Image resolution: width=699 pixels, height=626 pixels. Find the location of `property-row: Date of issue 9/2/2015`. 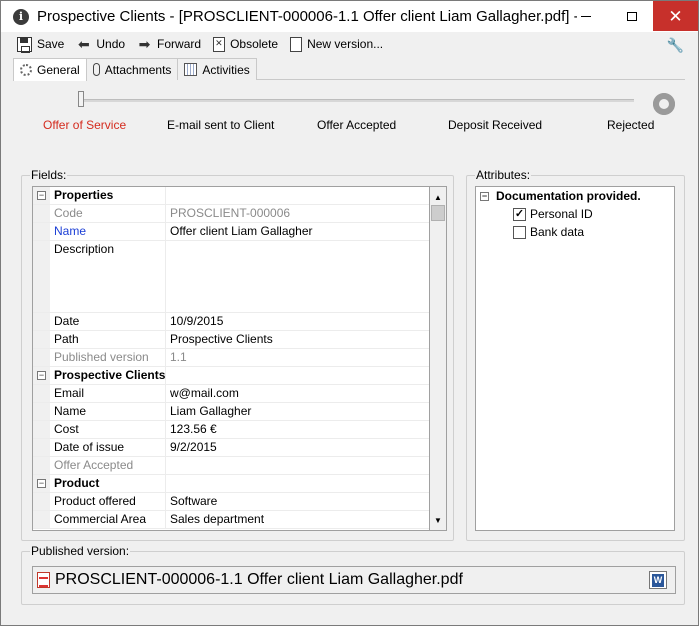

property-row: Date of issue 9/2/2015 is located at coordinates (231, 448).